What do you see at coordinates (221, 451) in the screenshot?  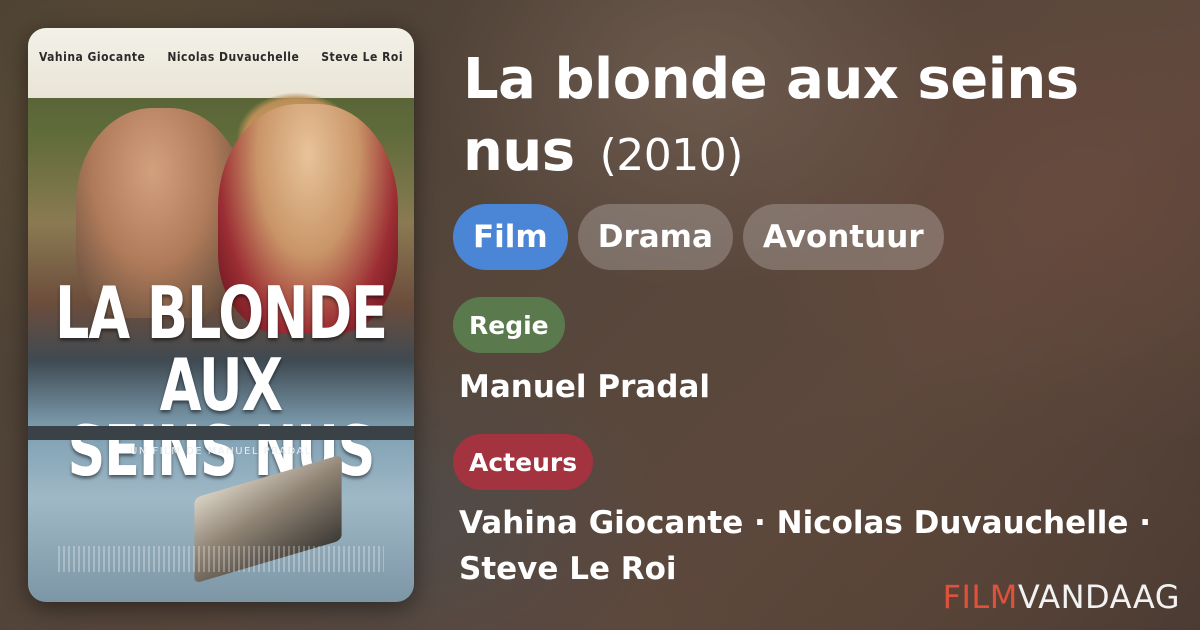 I see `poster-director-credit: UN FILM DE MANUEL PRADAL` at bounding box center [221, 451].